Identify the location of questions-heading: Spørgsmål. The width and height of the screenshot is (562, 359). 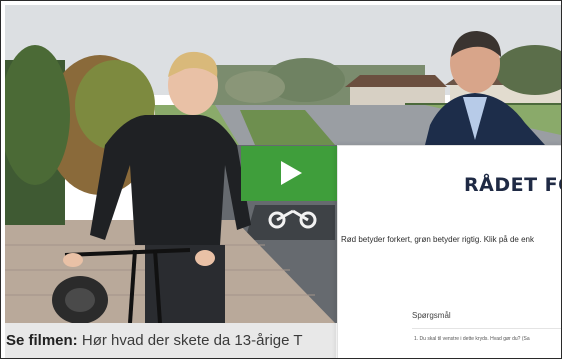
(431, 315).